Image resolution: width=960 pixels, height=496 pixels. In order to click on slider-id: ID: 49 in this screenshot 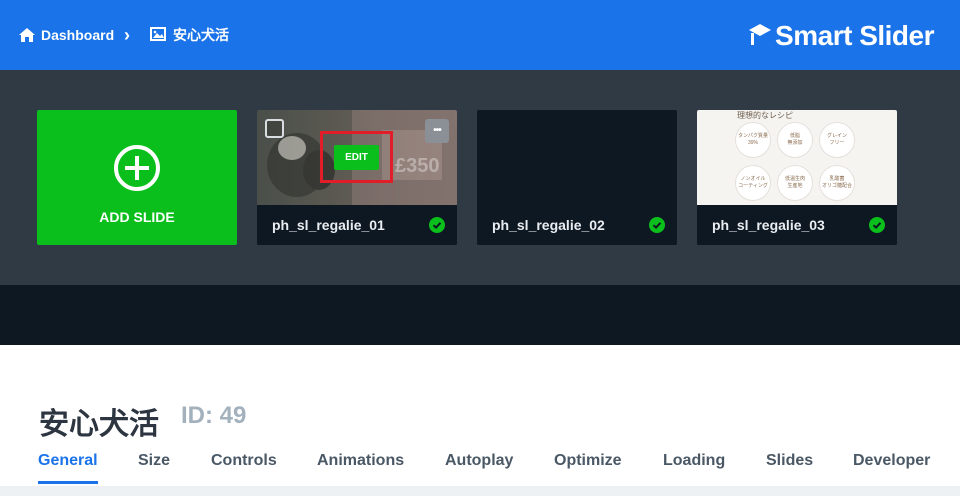, I will do `click(214, 415)`.